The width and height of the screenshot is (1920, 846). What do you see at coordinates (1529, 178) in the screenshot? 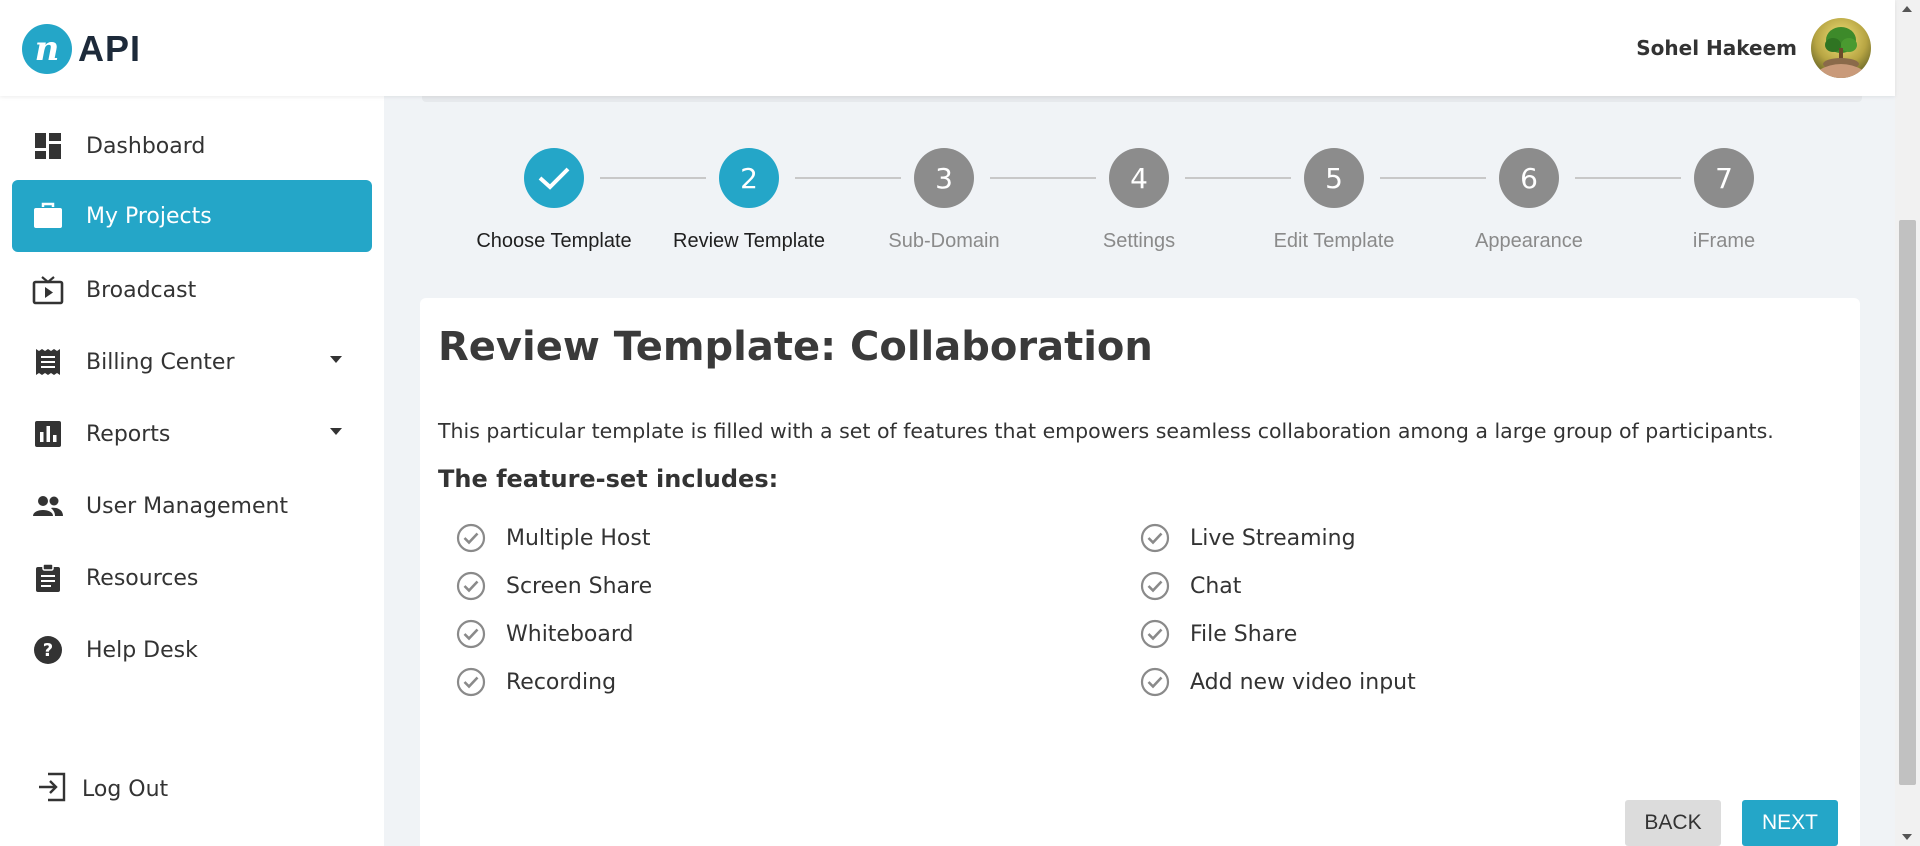
I see `step-circle: 6` at bounding box center [1529, 178].